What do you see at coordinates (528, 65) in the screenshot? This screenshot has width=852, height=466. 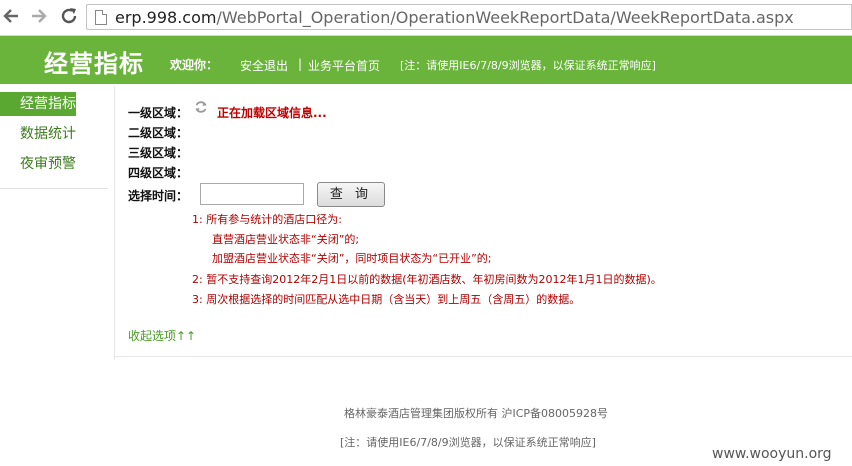 I see `browser-note: [注：请使用IE6/7/8/9浏览器，以保证系统正常响应]` at bounding box center [528, 65].